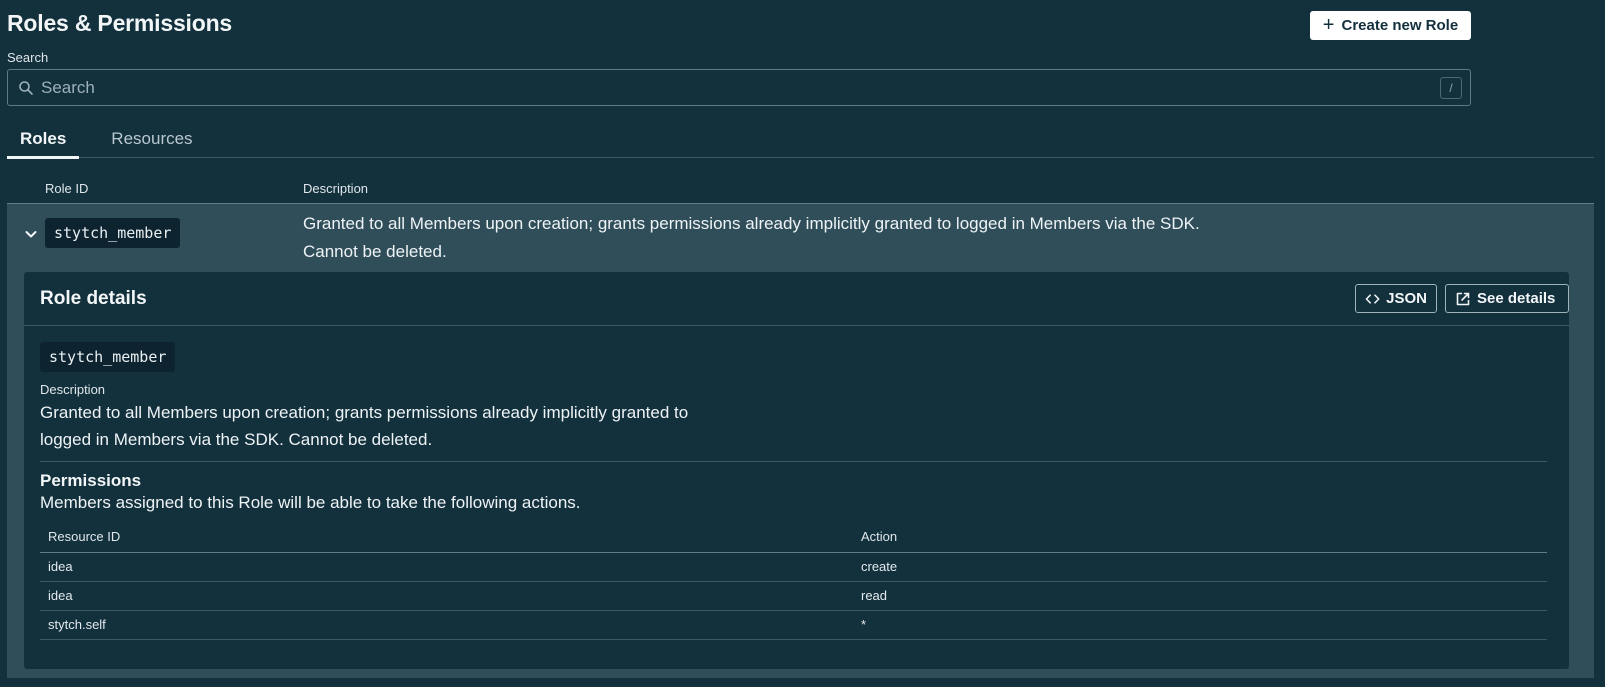  Describe the element at coordinates (113, 233) in the screenshot. I see `role-id-code: stytch_member` at that location.